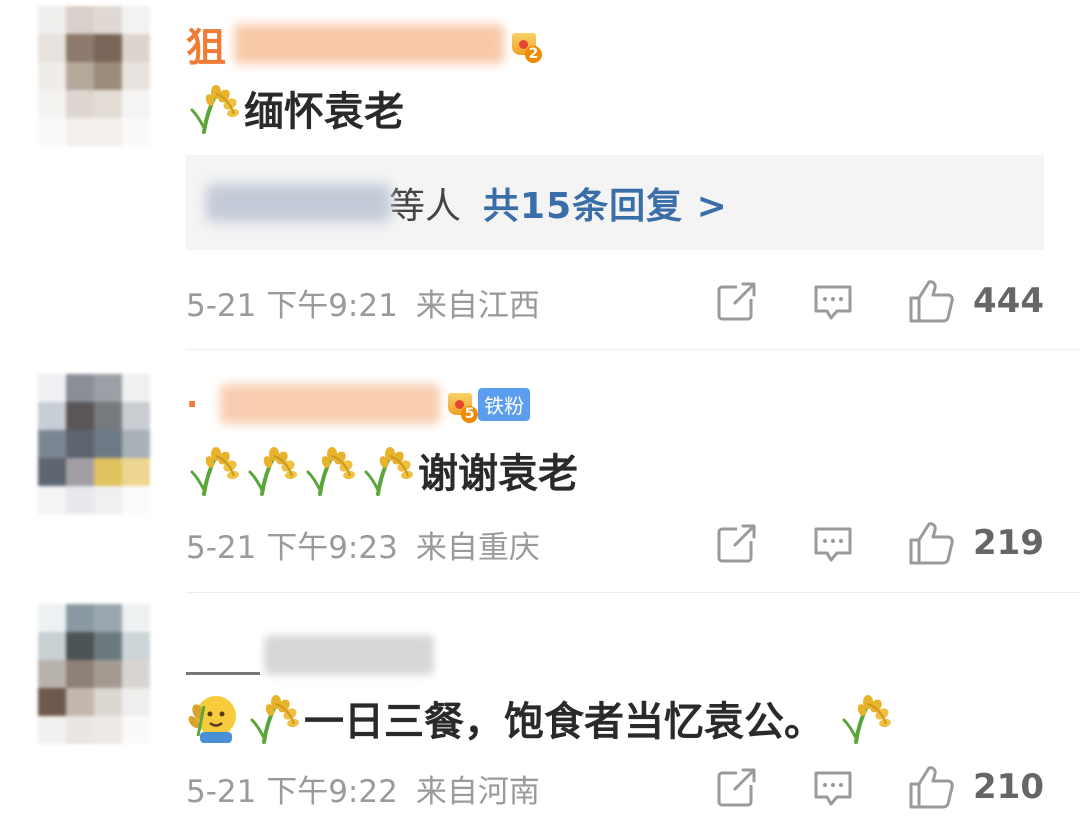 Image resolution: width=1080 pixels, height=827 pixels. I want to click on timestamp: 5-21 下午9:21, so click(292, 305).